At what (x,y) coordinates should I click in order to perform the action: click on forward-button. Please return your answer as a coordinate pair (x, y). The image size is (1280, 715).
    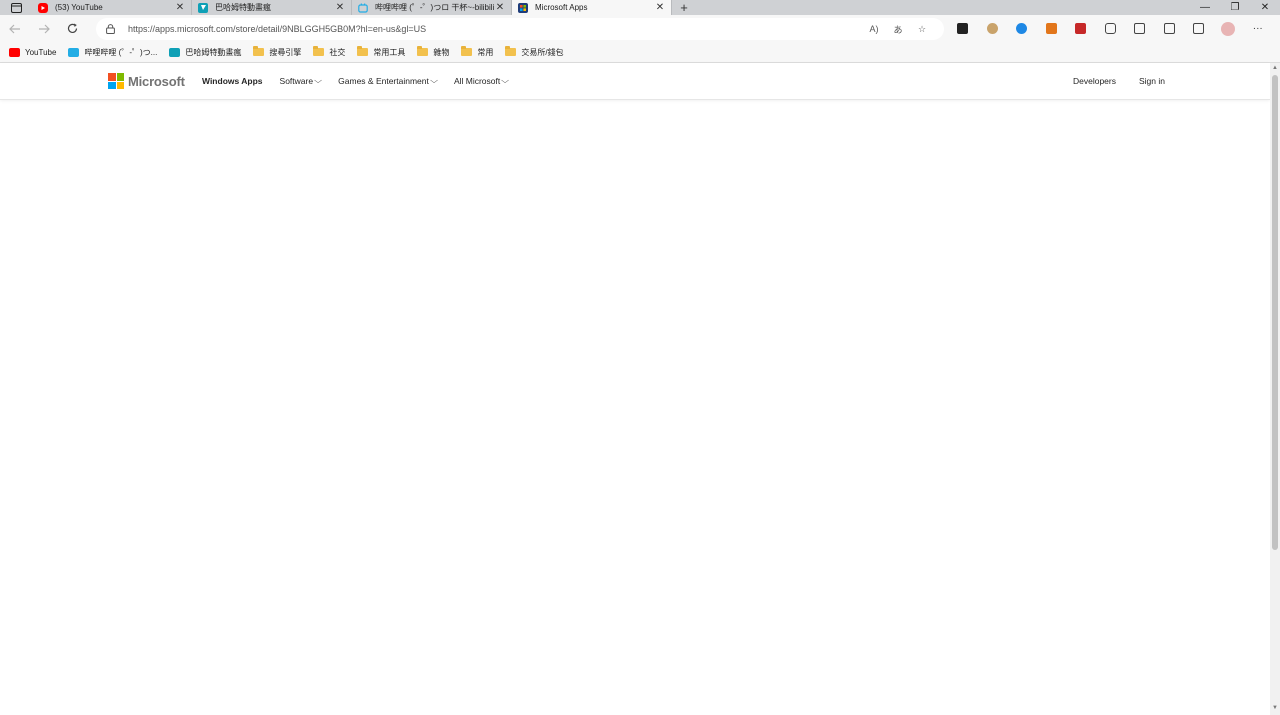
    Looking at the image, I should click on (43, 28).